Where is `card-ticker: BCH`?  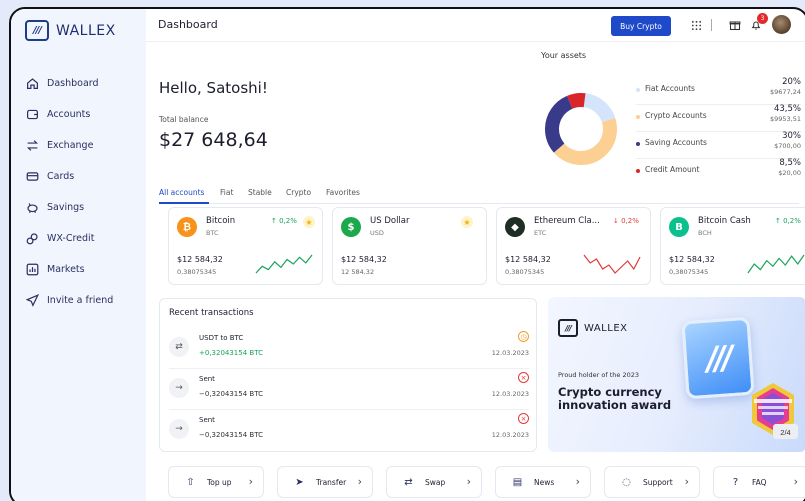
card-ticker: BCH is located at coordinates (705, 233).